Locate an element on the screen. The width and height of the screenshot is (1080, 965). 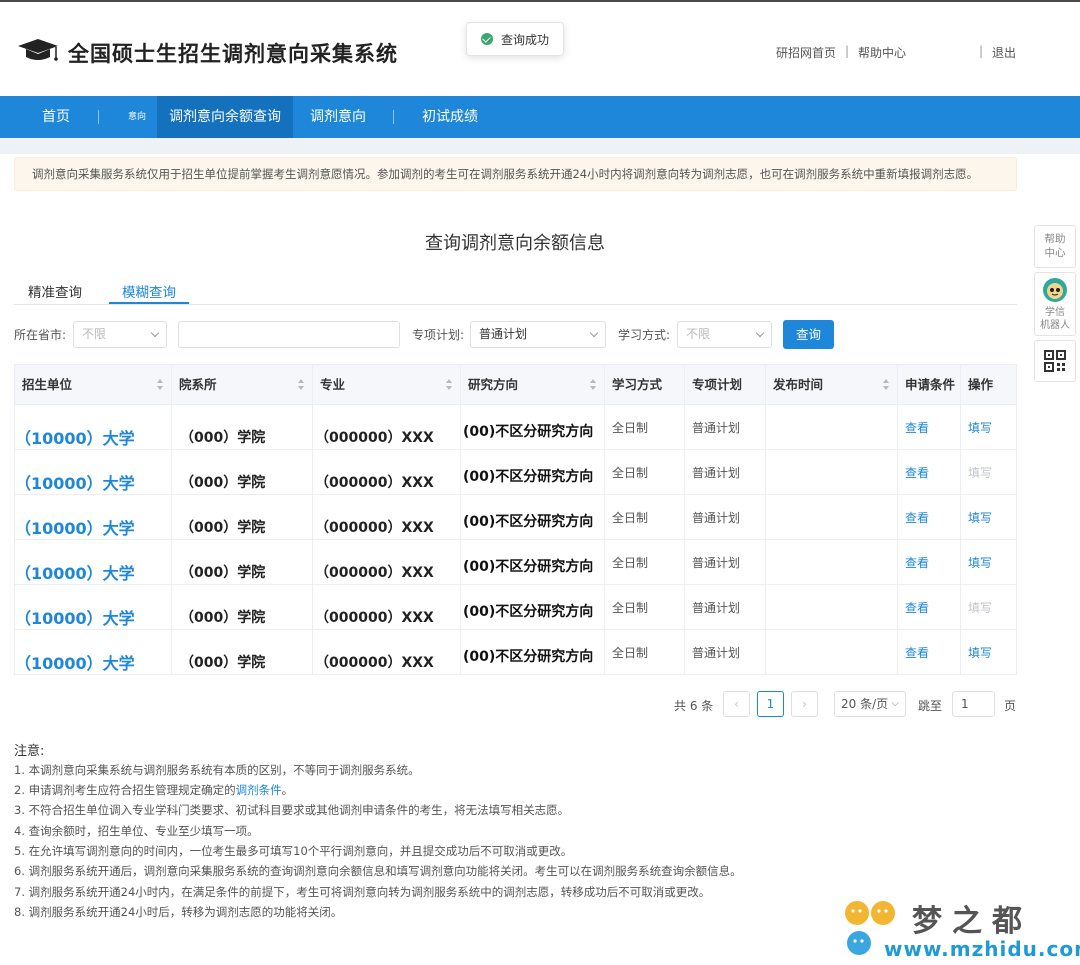
side-qrcode is located at coordinates (1055, 361).